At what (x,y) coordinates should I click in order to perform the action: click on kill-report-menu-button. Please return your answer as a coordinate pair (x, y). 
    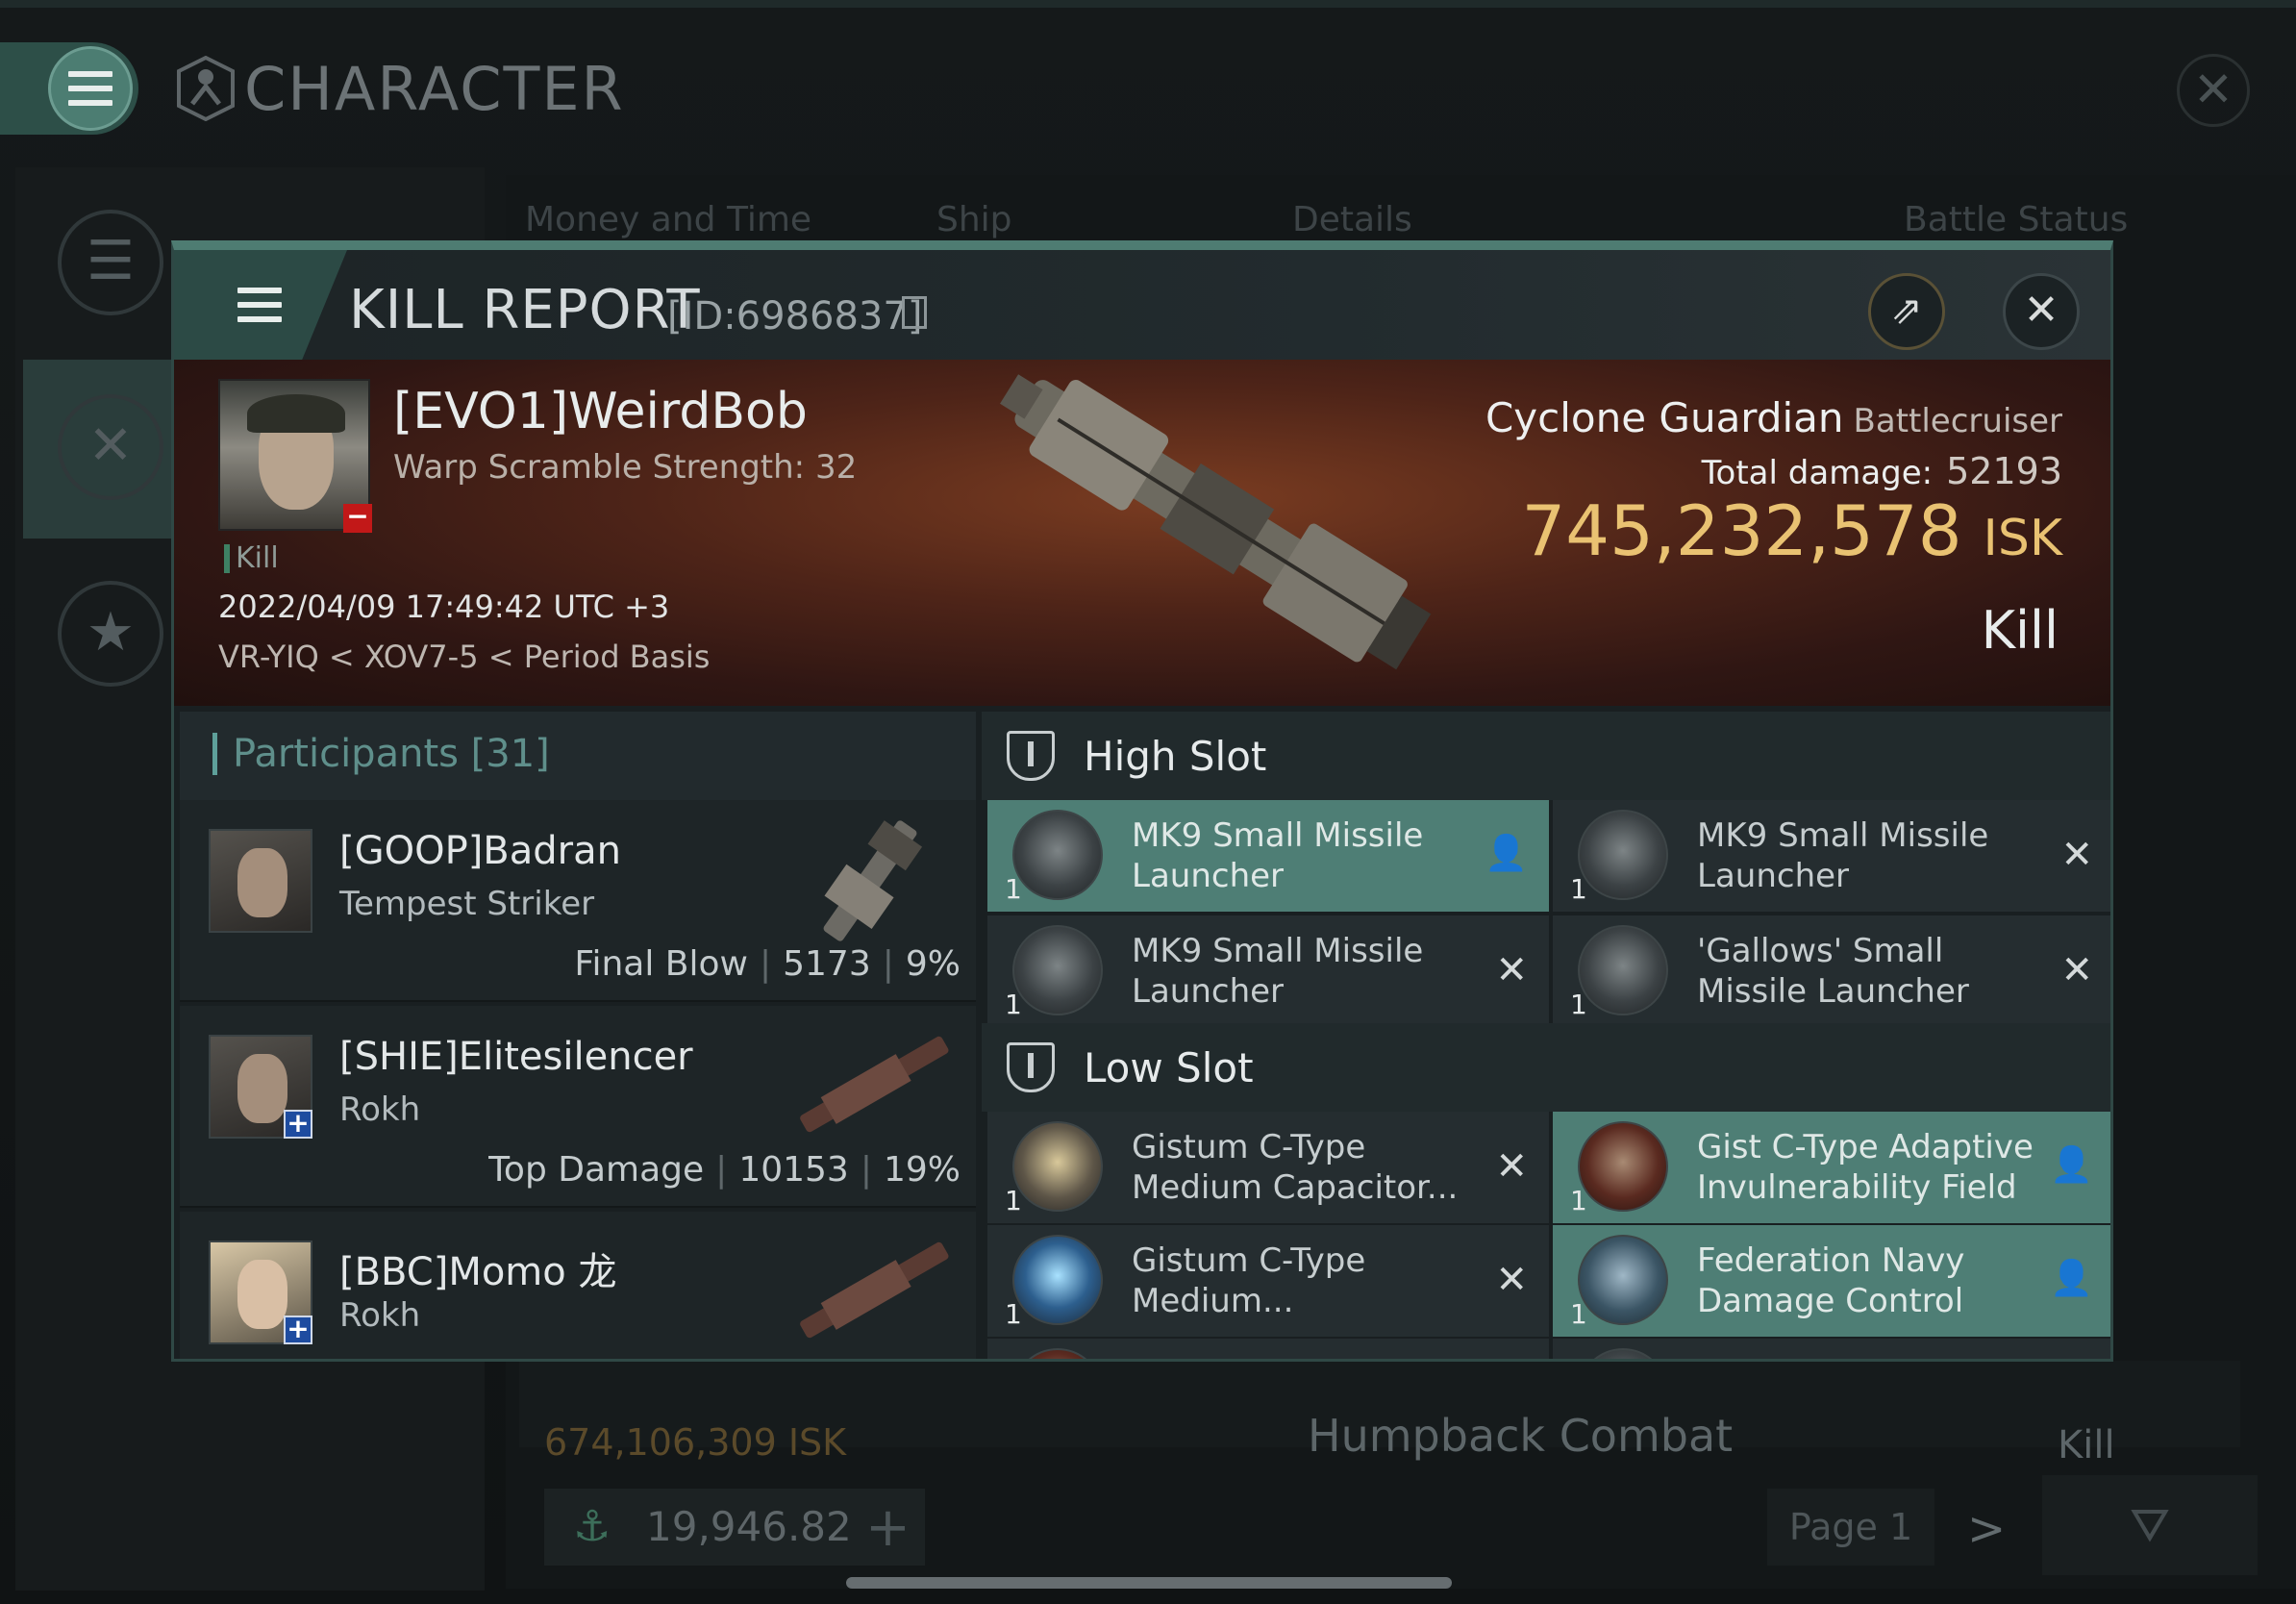
    Looking at the image, I should click on (260, 305).